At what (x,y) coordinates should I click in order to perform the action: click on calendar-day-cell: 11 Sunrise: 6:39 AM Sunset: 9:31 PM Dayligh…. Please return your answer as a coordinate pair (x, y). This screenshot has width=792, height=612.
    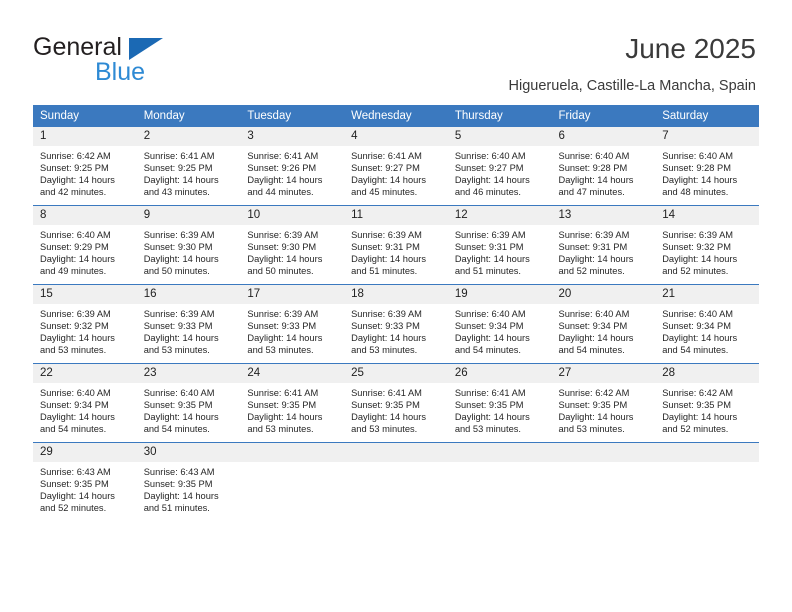
    Looking at the image, I should click on (396, 245).